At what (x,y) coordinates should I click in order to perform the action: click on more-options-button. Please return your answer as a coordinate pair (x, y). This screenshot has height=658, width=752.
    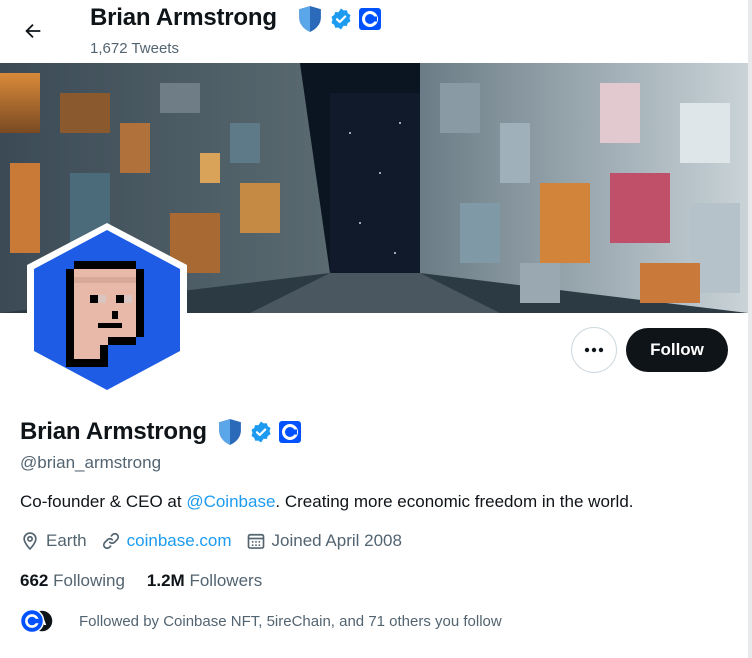
    Looking at the image, I should click on (594, 350).